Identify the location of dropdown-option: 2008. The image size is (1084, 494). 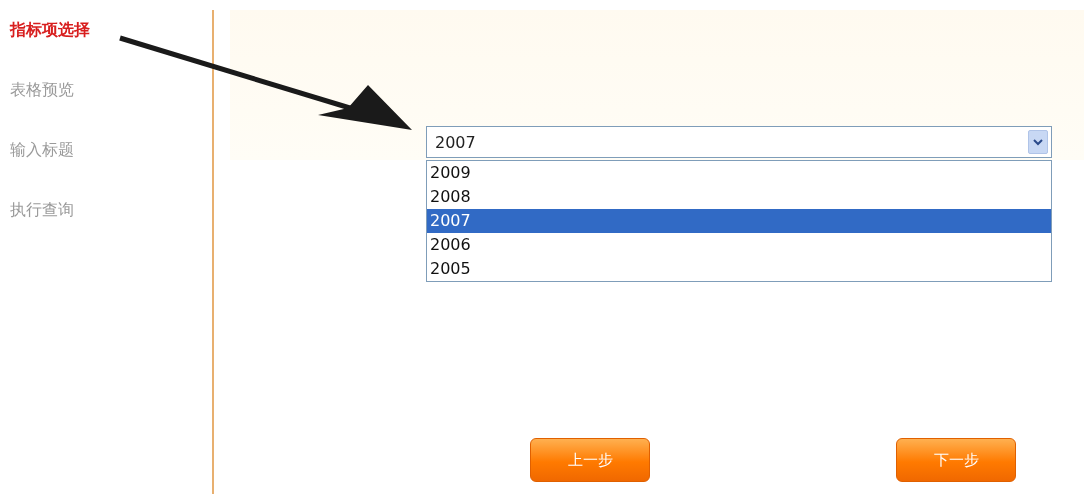
(739, 197).